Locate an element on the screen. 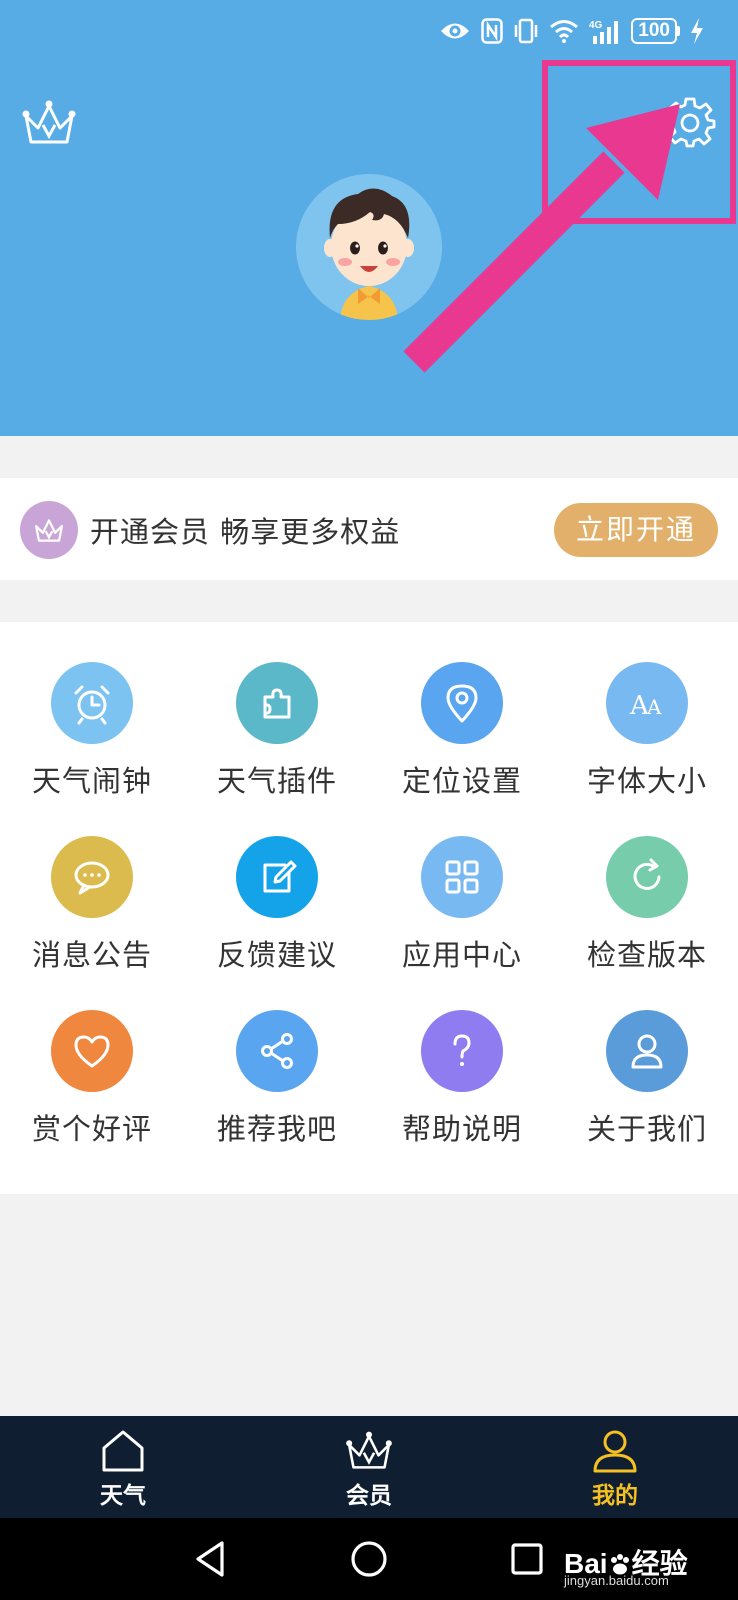 Image resolution: width=738 pixels, height=1600 pixels. activate-vip-button: 立即开通 is located at coordinates (636, 530).